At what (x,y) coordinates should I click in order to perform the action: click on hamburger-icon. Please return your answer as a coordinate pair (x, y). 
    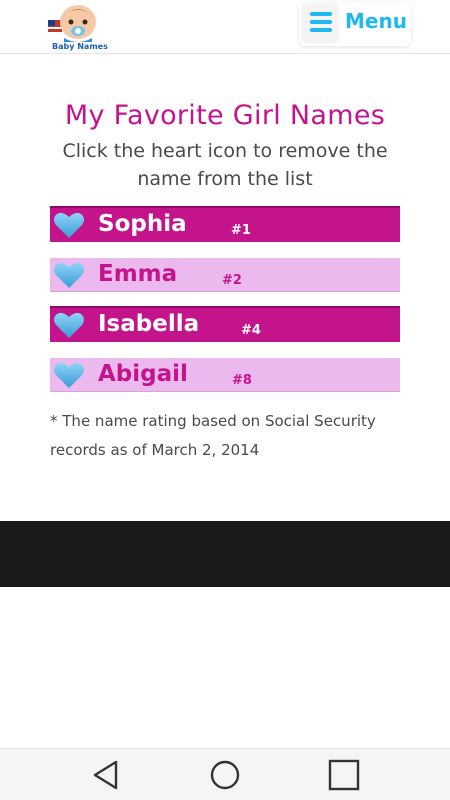
    Looking at the image, I should click on (321, 22).